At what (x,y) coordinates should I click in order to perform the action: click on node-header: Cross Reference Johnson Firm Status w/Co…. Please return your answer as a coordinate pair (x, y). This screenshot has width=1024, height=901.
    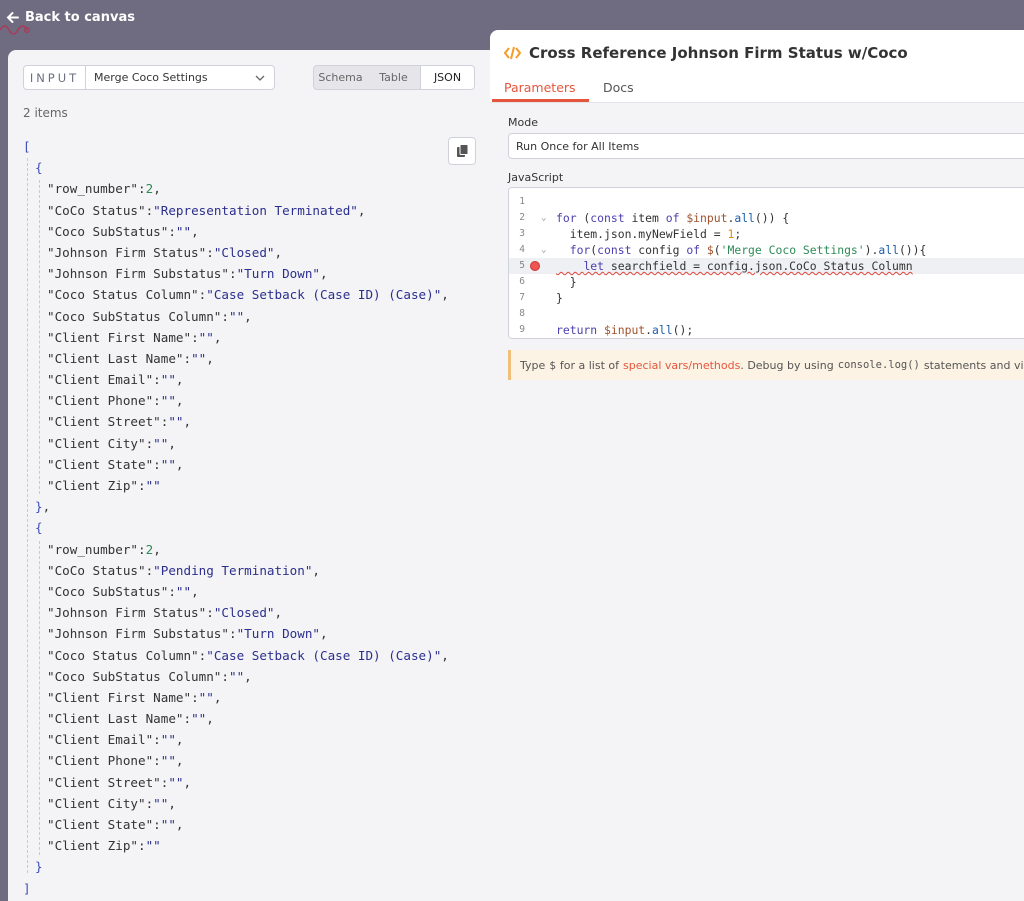
    Looking at the image, I should click on (706, 53).